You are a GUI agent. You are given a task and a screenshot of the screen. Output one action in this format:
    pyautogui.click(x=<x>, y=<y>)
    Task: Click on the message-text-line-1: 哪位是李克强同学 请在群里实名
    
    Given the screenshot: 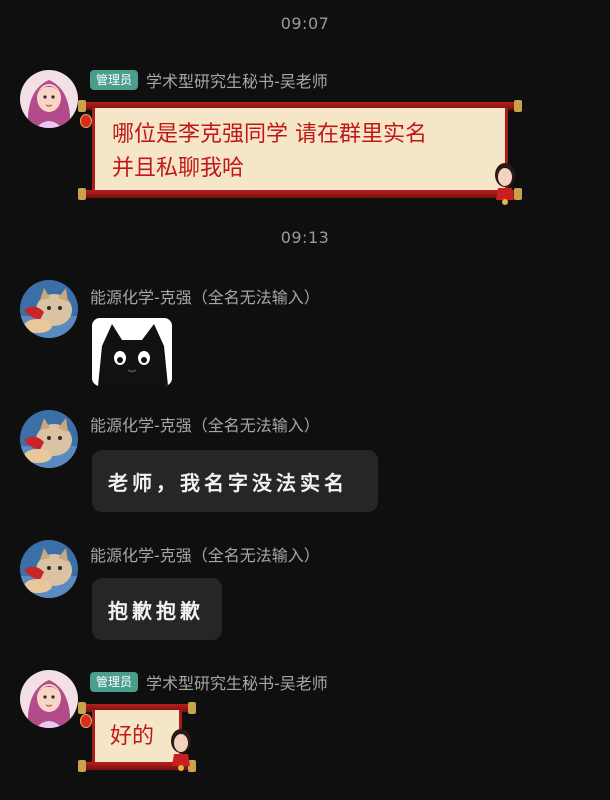 What is the action you would take?
    pyautogui.click(x=269, y=134)
    